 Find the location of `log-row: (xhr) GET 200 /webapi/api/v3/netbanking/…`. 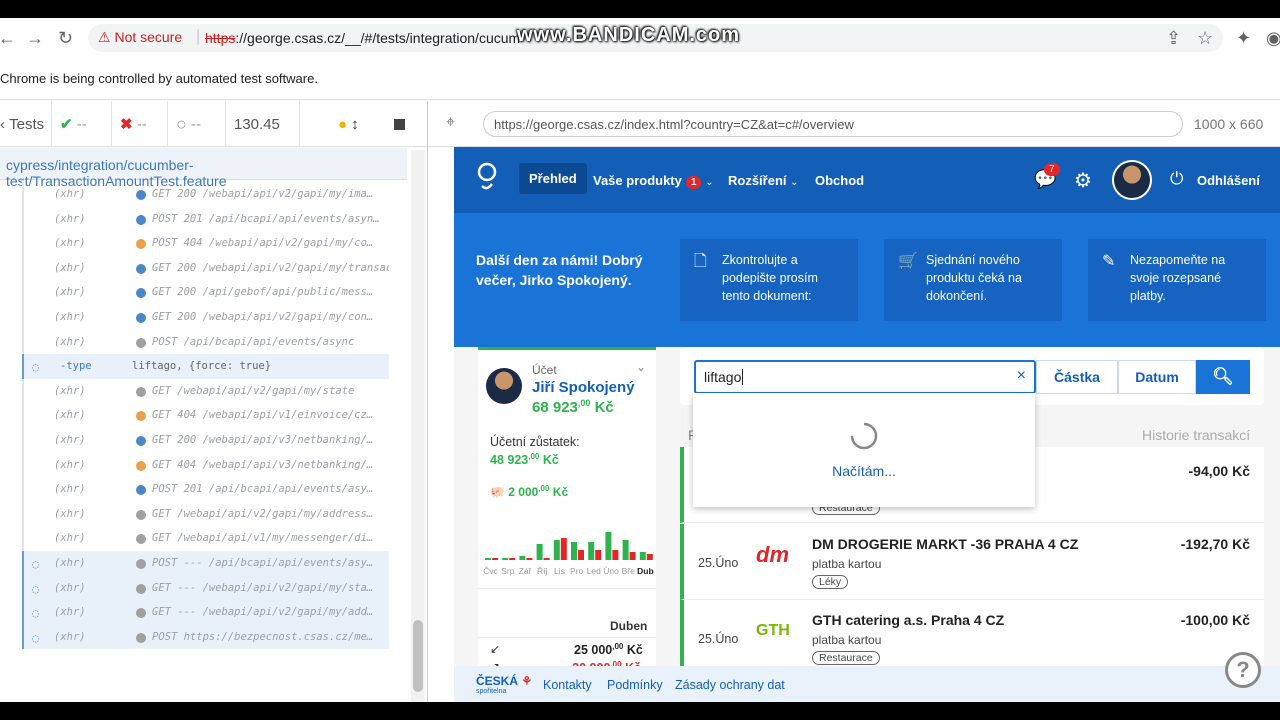

log-row: (xhr) GET 200 /webapi/api/v3/netbanking/… is located at coordinates (205, 440).